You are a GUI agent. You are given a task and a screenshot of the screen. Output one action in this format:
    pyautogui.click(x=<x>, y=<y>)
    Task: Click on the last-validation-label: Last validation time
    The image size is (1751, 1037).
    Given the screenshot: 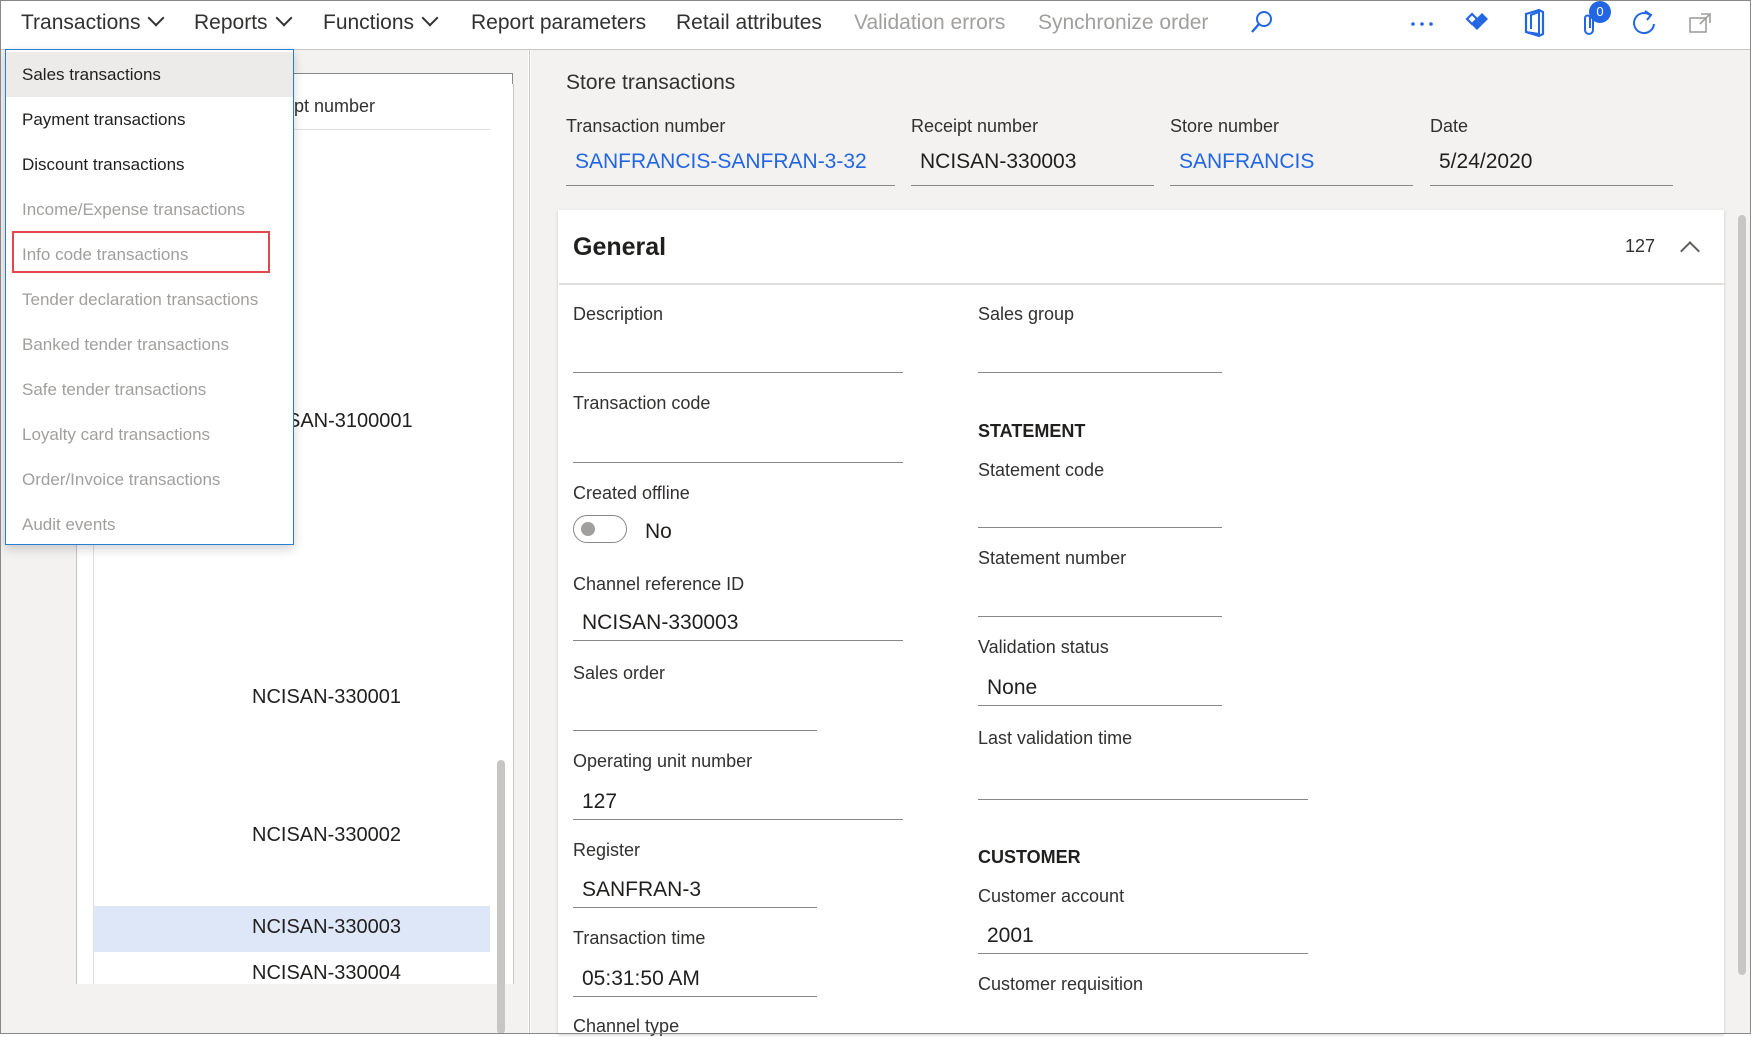 What is the action you would take?
    pyautogui.click(x=1055, y=738)
    